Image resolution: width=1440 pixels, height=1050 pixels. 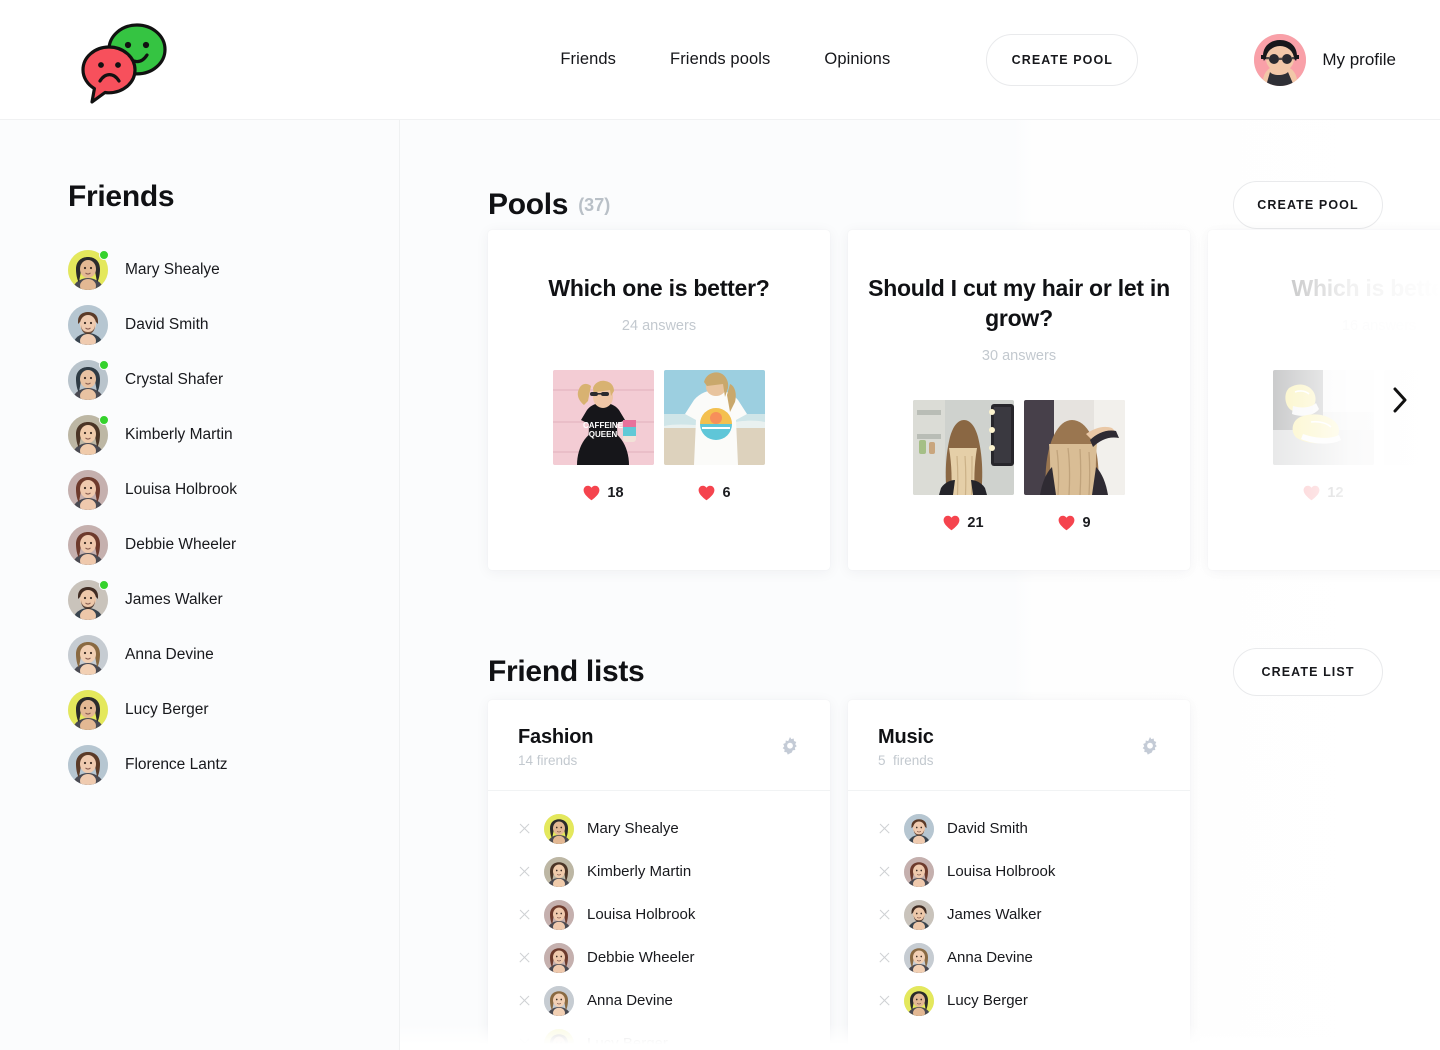 I want to click on friends-list: Mary Shealye David Smith Crystal Shafer, so click(x=233, y=517).